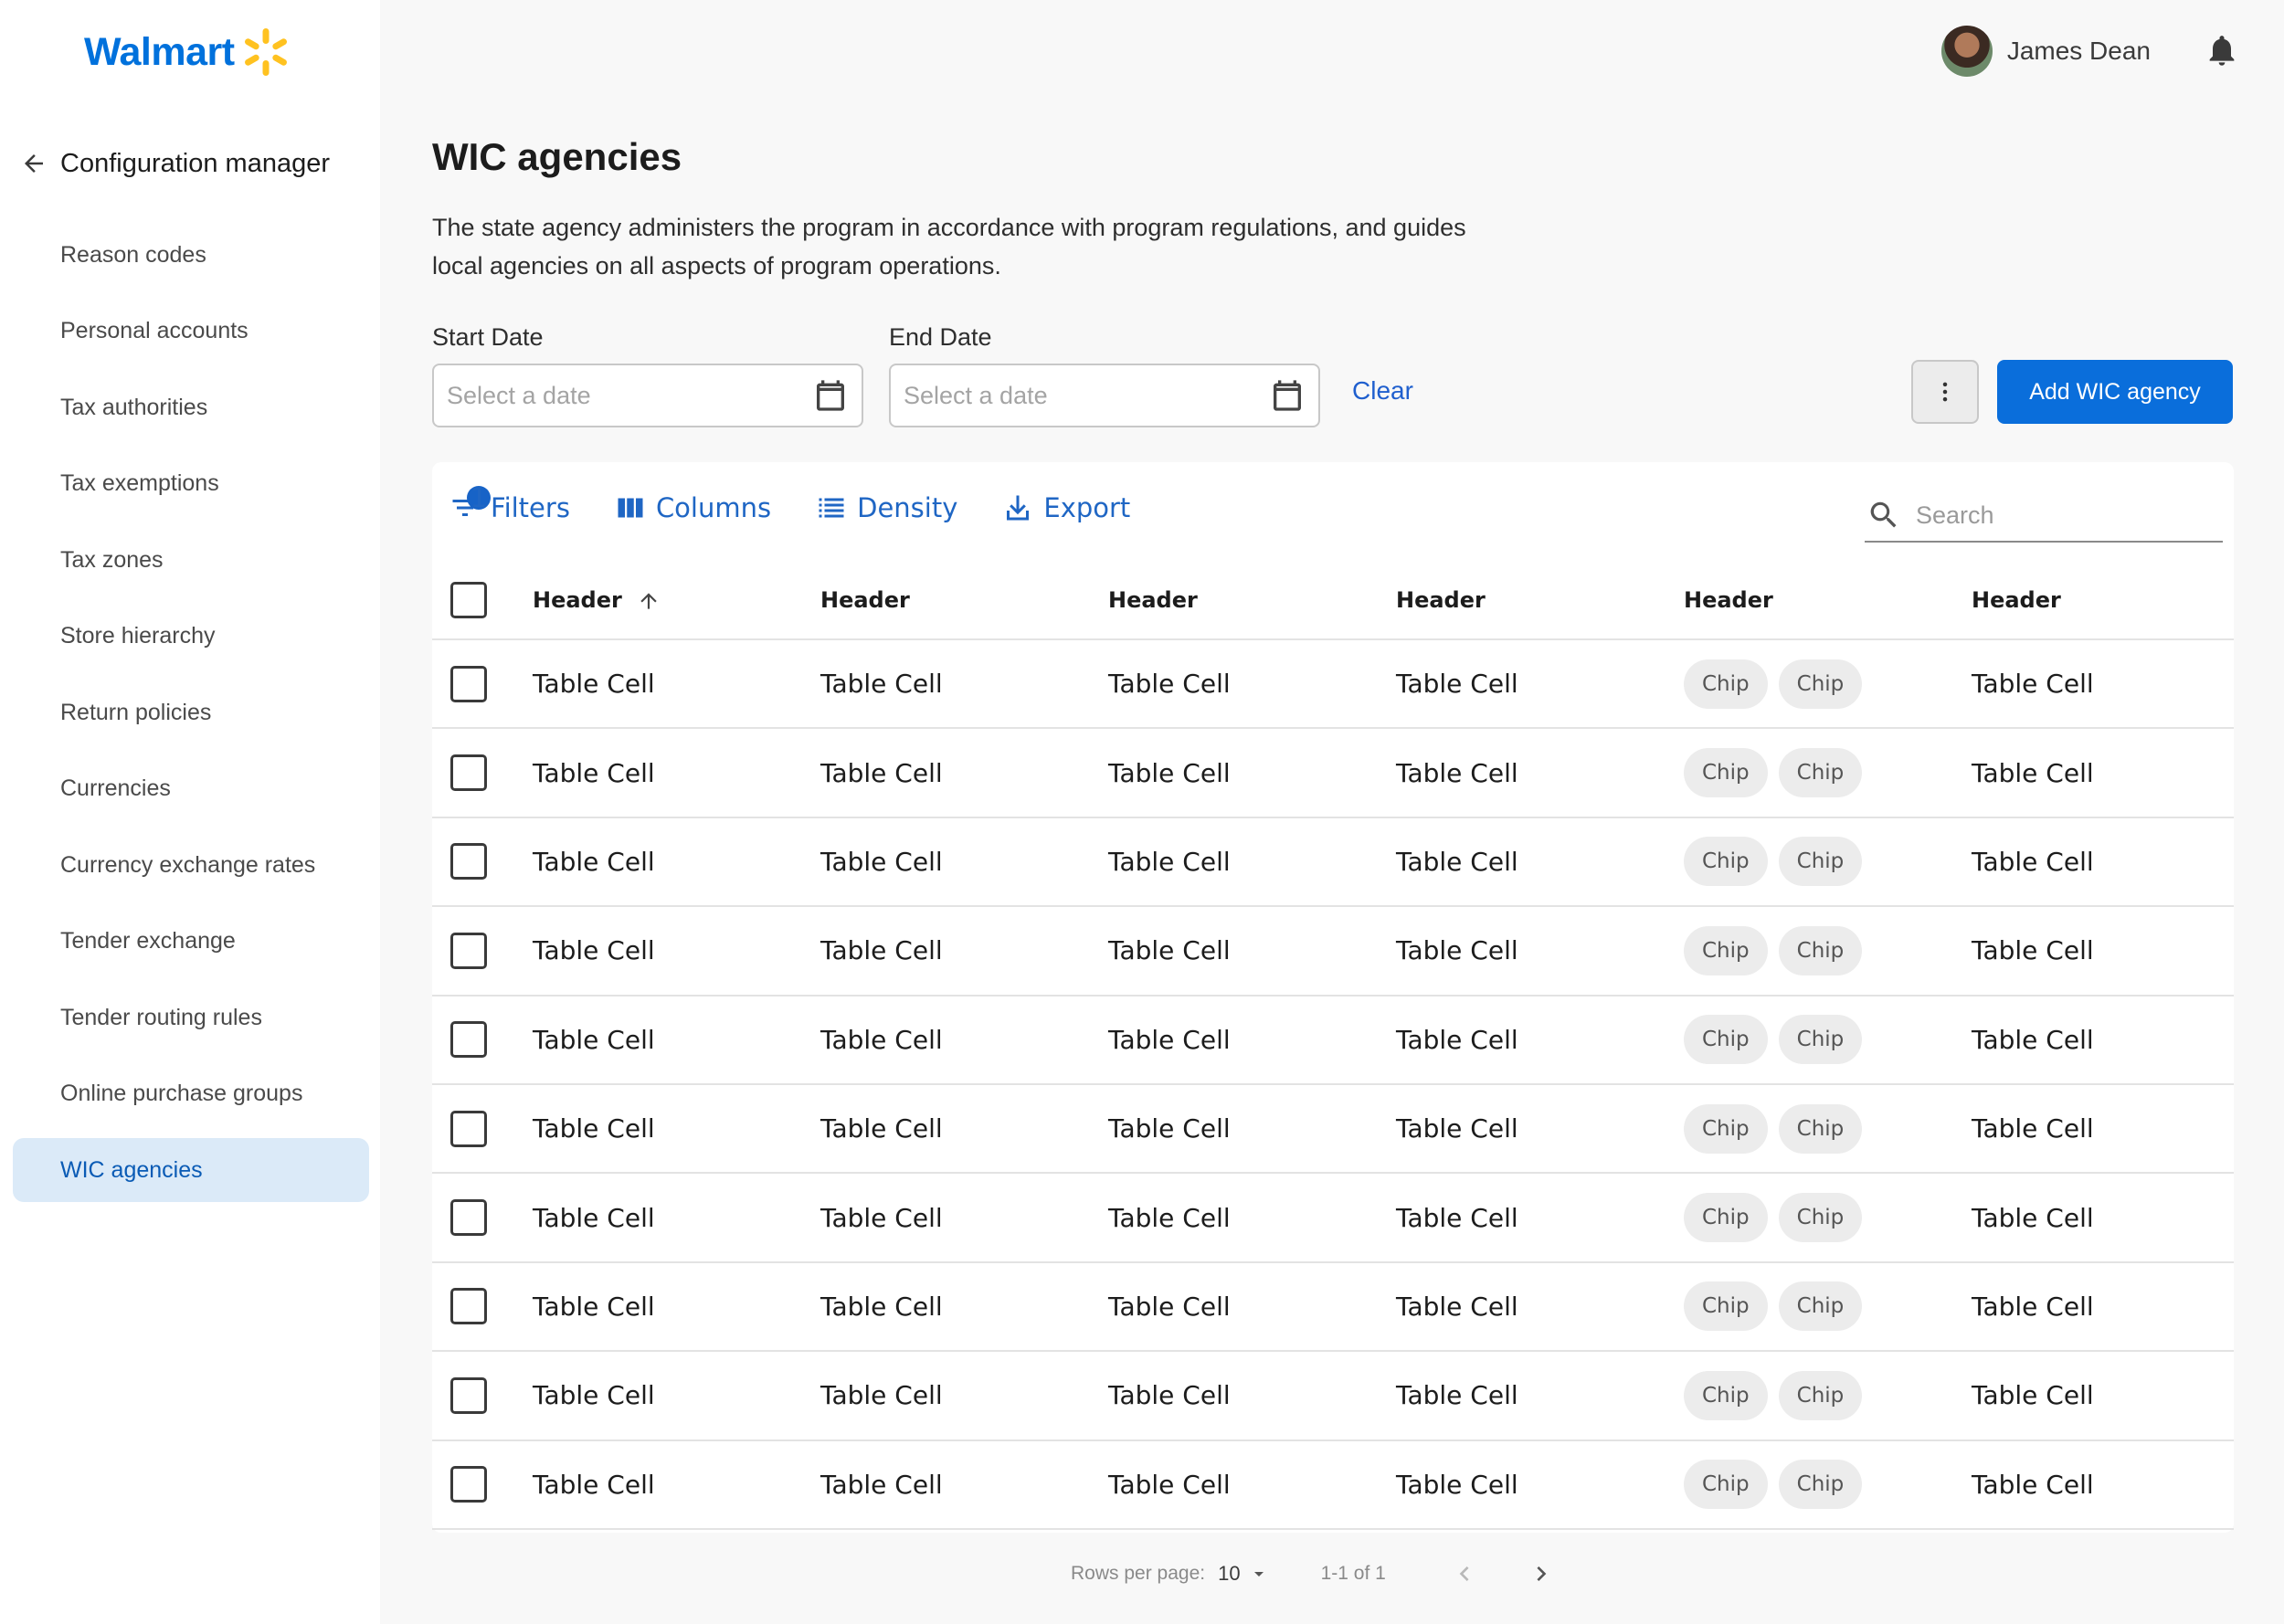 The image size is (2284, 1624). I want to click on back-to-configuration-manager: Configuration manager, so click(175, 163).